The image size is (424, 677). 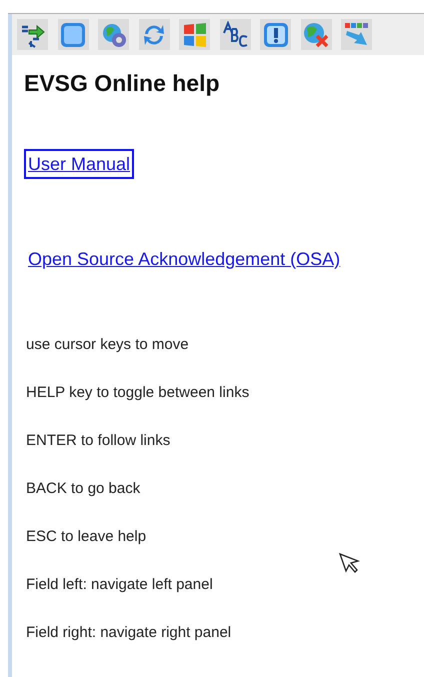 I want to click on windows-flag-icon, so click(x=194, y=34).